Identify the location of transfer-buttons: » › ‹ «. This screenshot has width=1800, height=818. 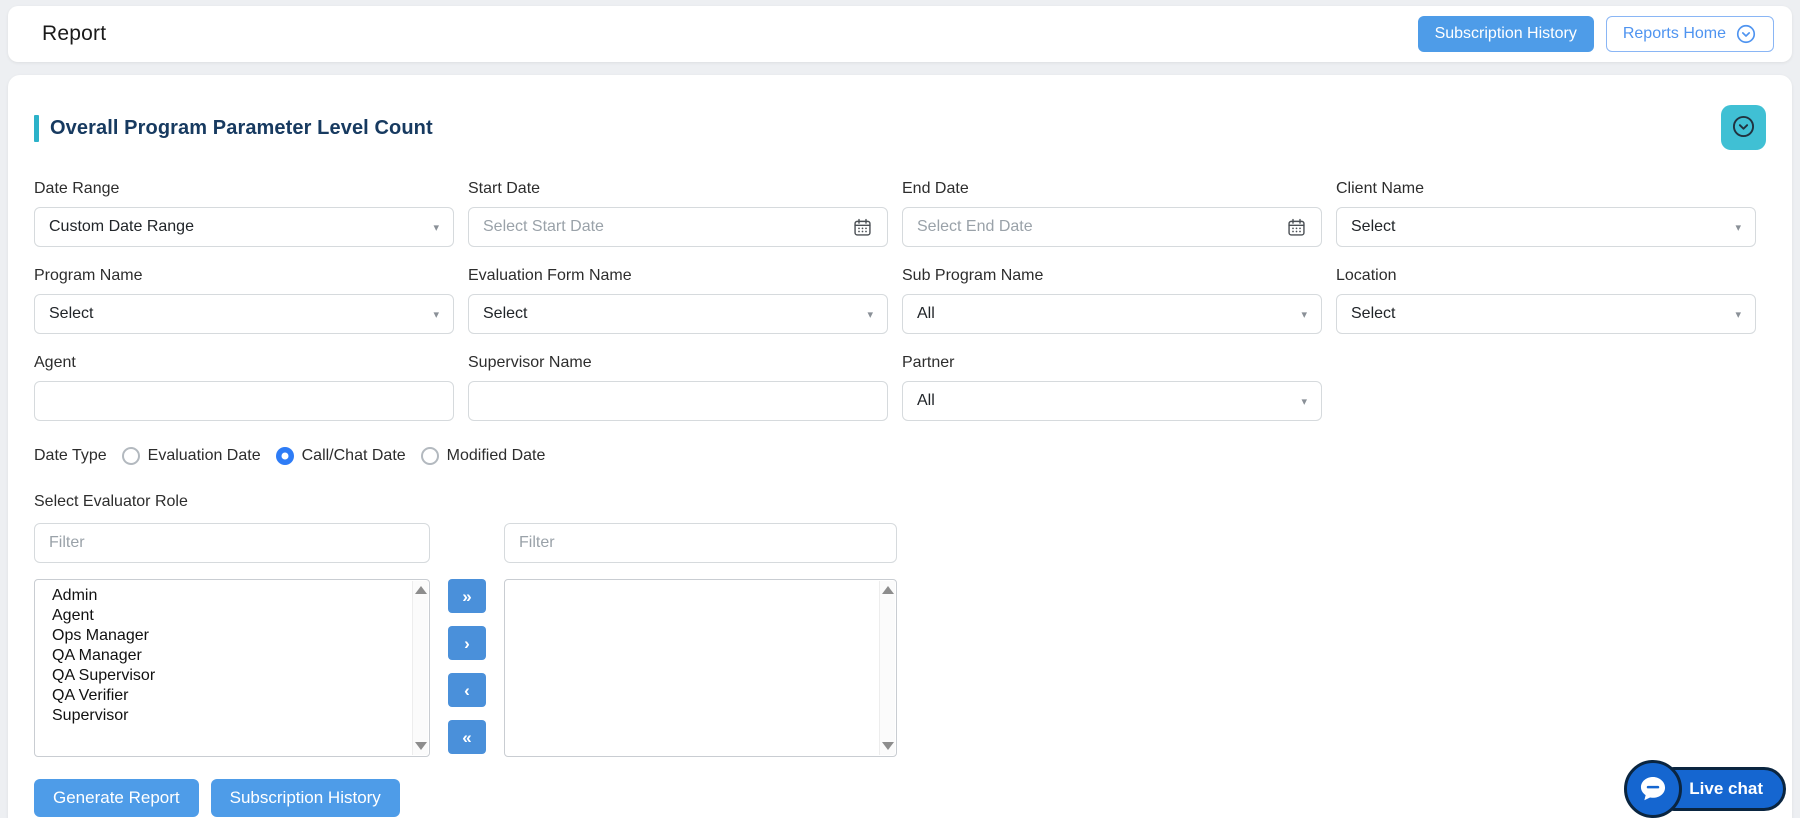
(467, 638).